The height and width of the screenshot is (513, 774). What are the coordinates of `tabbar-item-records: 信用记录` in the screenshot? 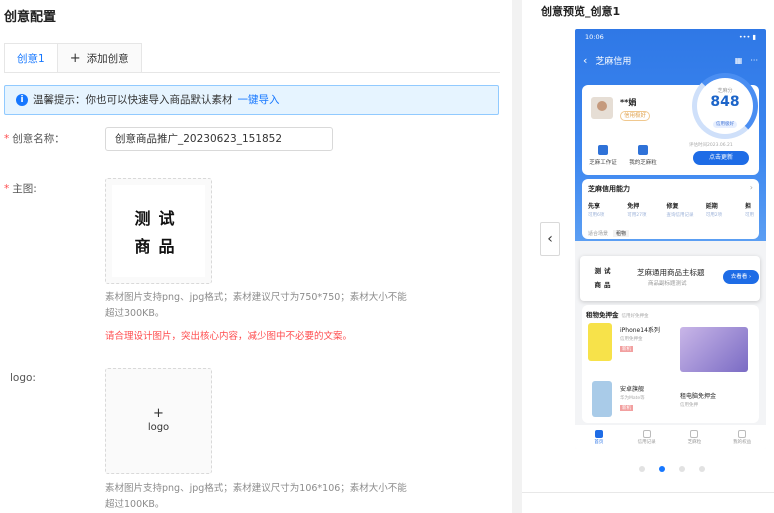 It's located at (647, 437).